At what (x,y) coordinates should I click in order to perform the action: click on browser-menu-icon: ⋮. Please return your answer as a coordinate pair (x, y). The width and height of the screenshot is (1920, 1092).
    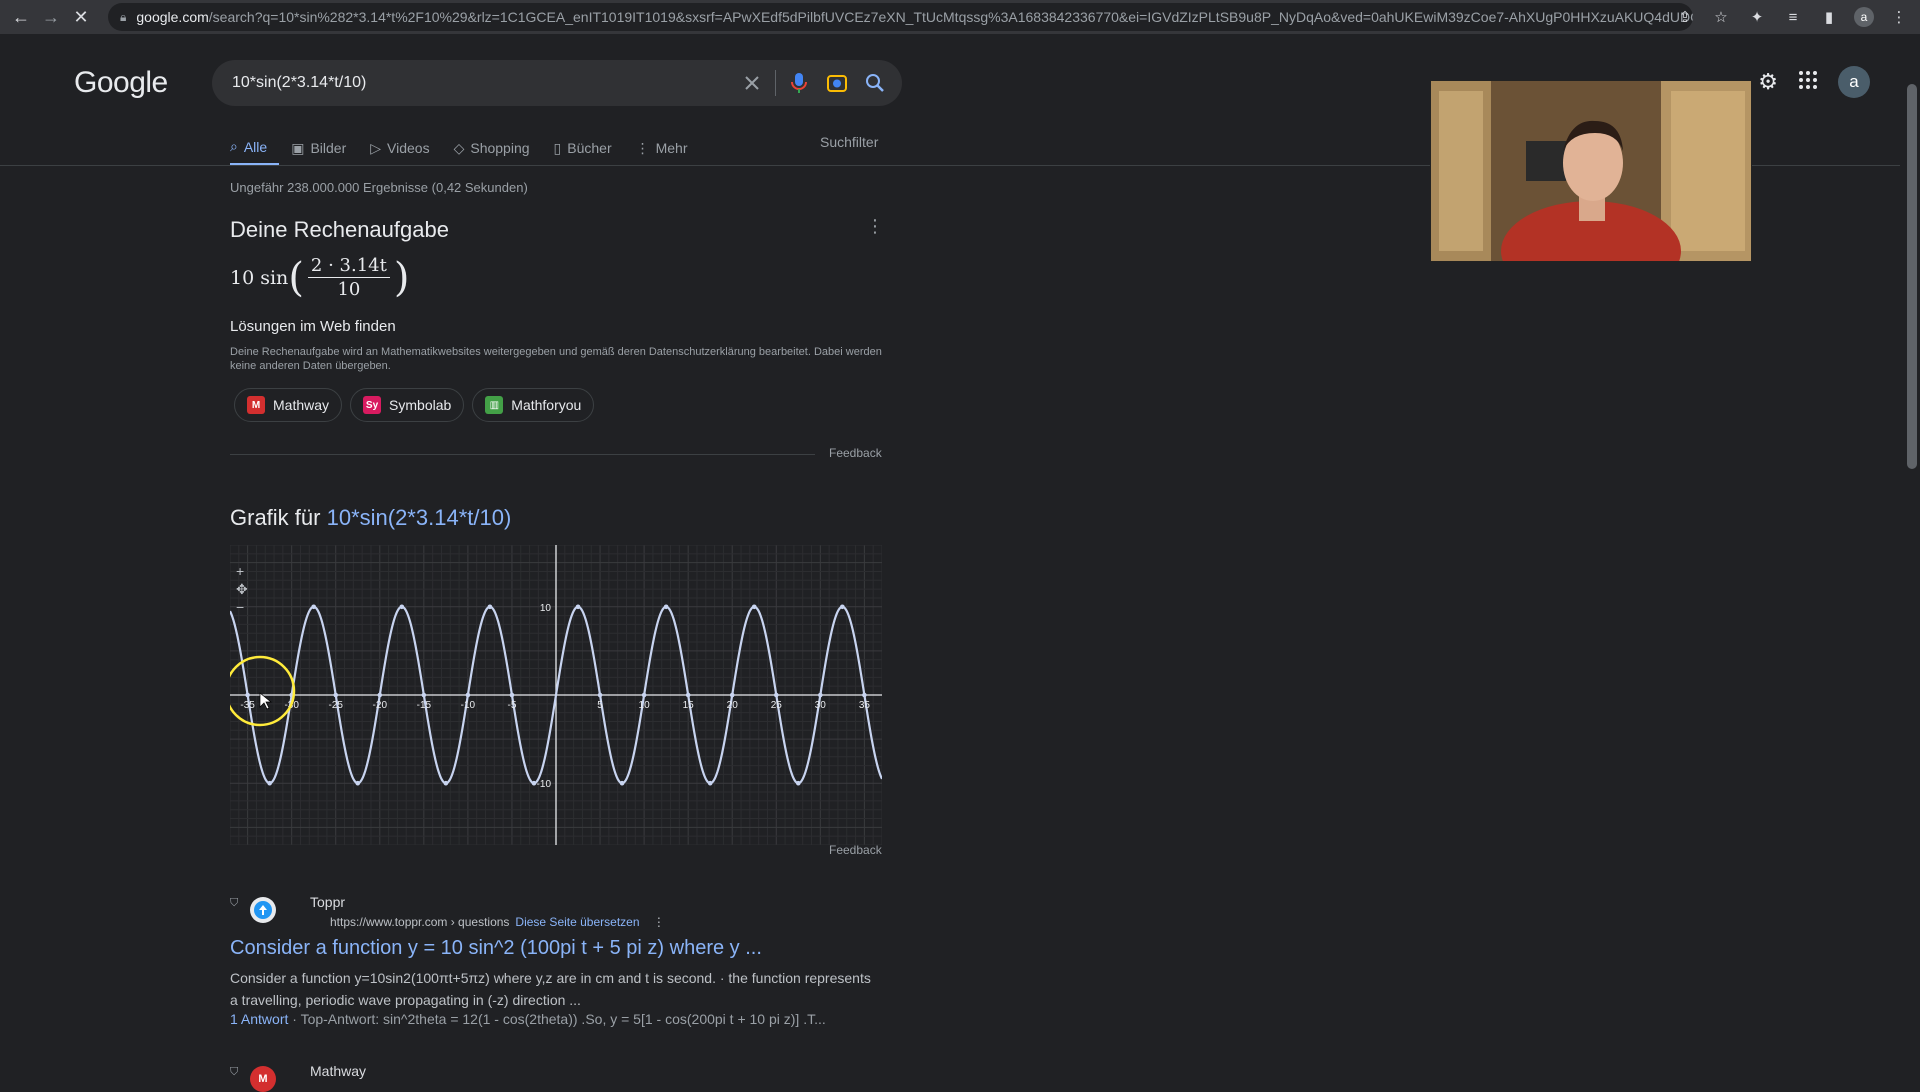
    Looking at the image, I should click on (1899, 17).